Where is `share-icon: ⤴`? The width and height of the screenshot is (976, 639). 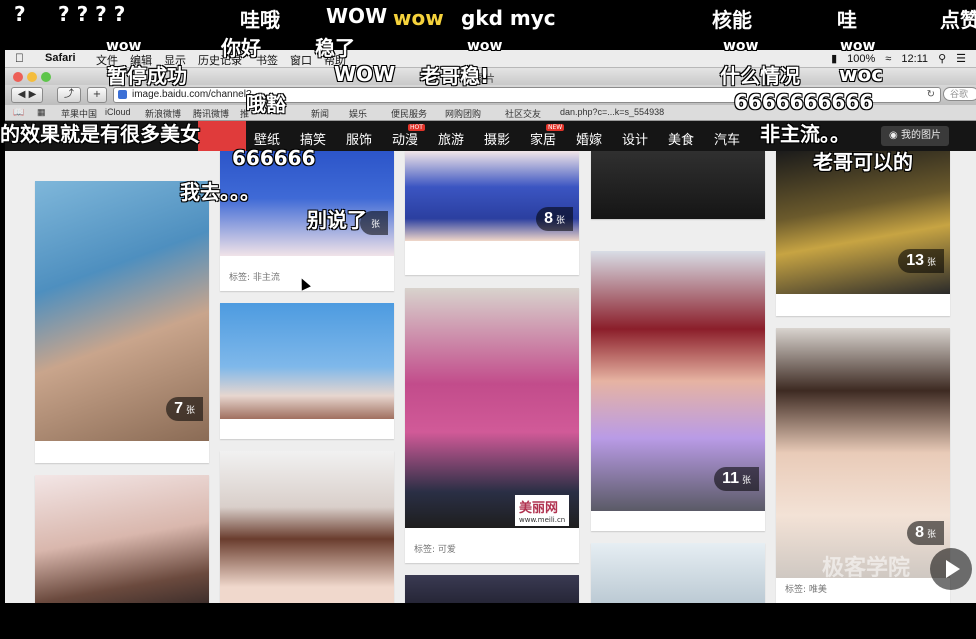
share-icon: ⤴ is located at coordinates (69, 95).